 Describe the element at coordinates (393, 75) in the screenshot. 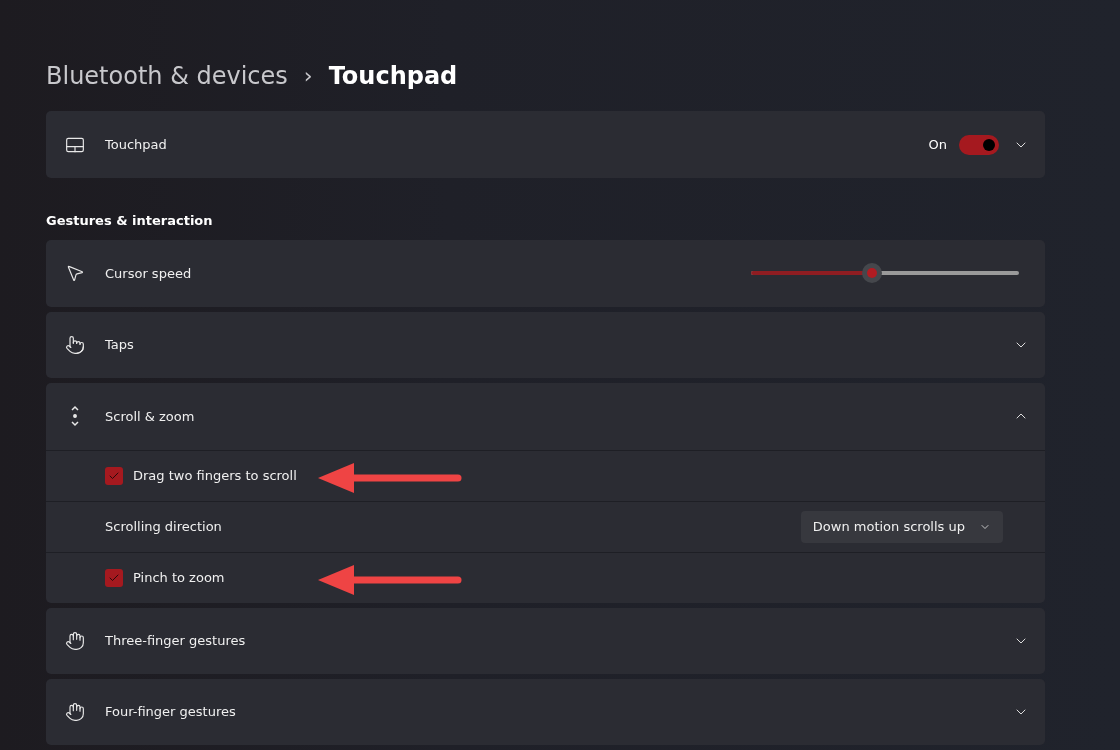

I see `page-title: Touchpad` at that location.